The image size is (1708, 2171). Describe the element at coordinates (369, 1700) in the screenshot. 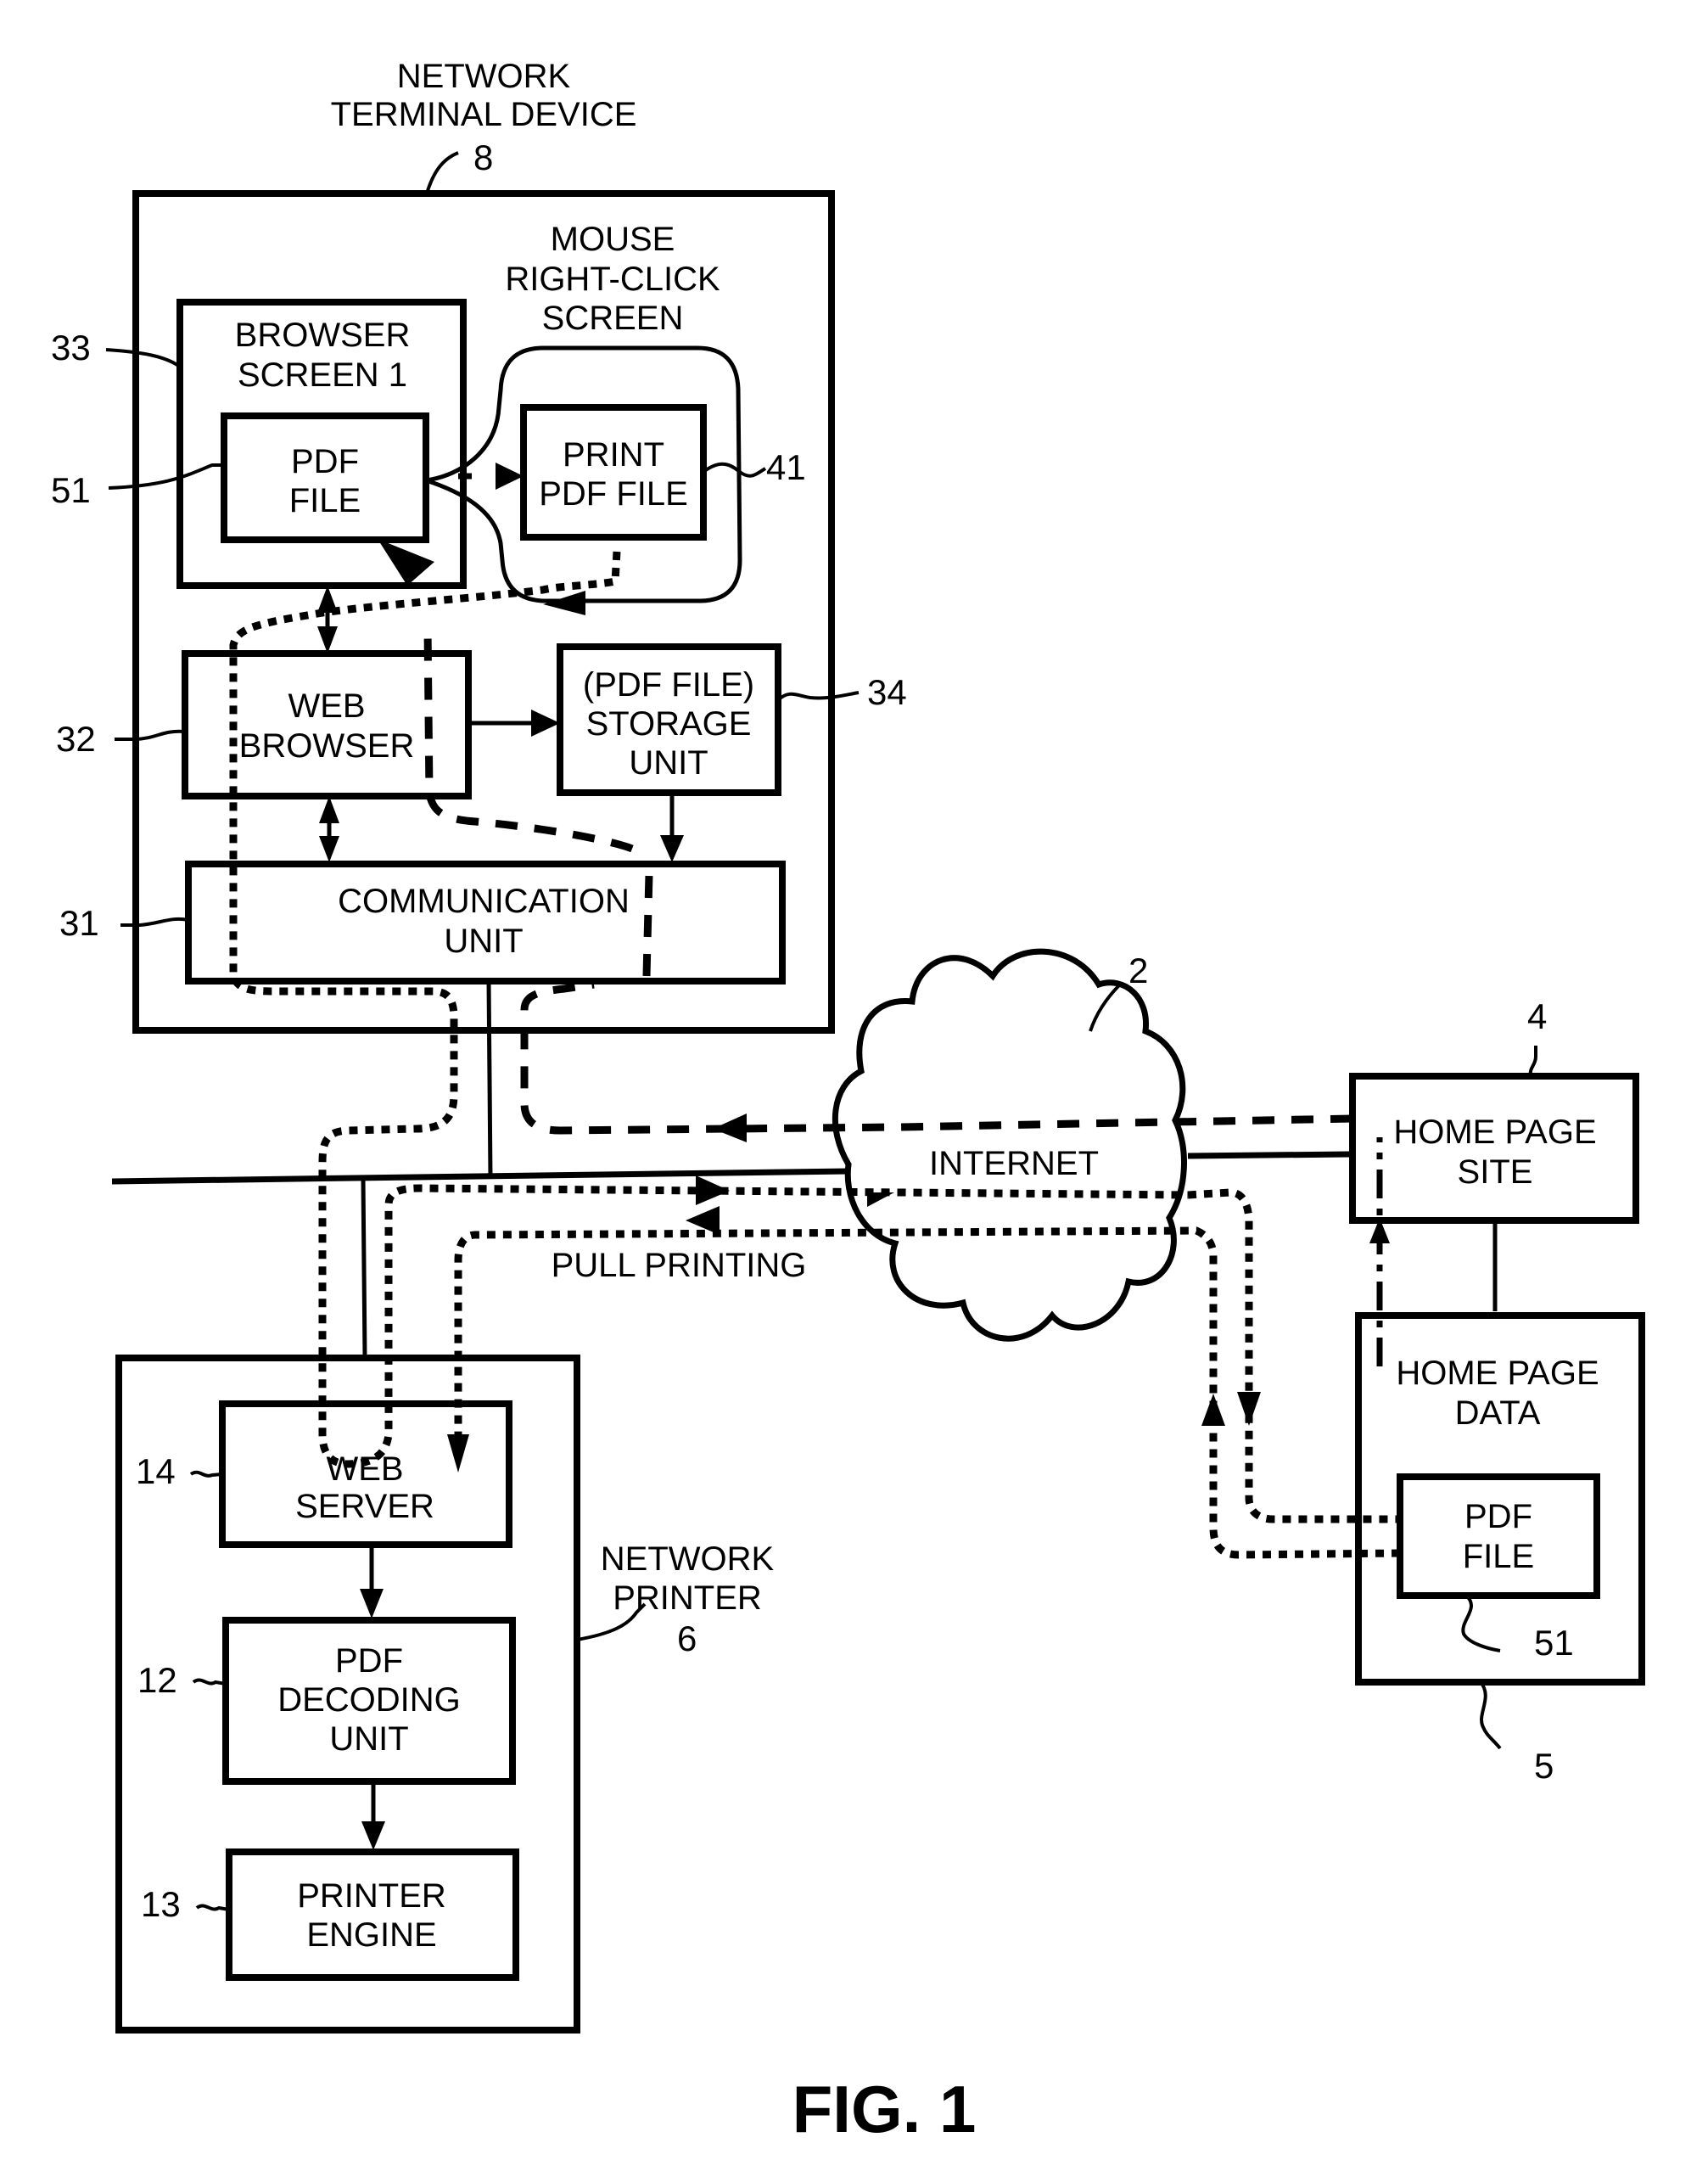

I see `decoder-line2: DECODING` at that location.